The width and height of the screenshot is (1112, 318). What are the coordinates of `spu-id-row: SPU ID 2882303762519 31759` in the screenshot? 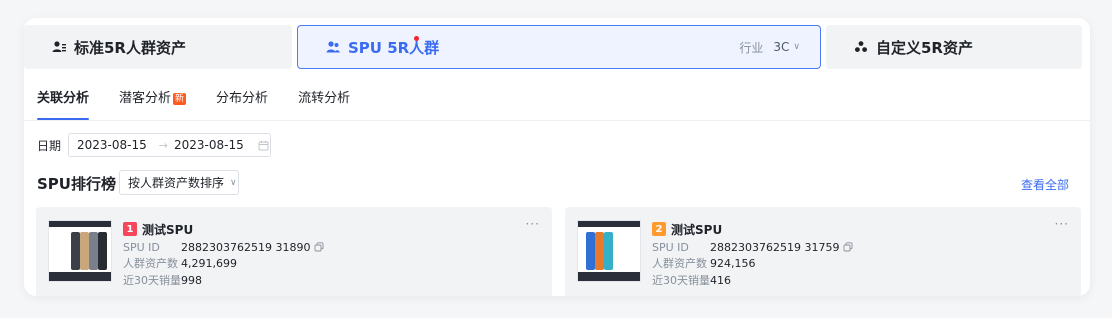 It's located at (752, 248).